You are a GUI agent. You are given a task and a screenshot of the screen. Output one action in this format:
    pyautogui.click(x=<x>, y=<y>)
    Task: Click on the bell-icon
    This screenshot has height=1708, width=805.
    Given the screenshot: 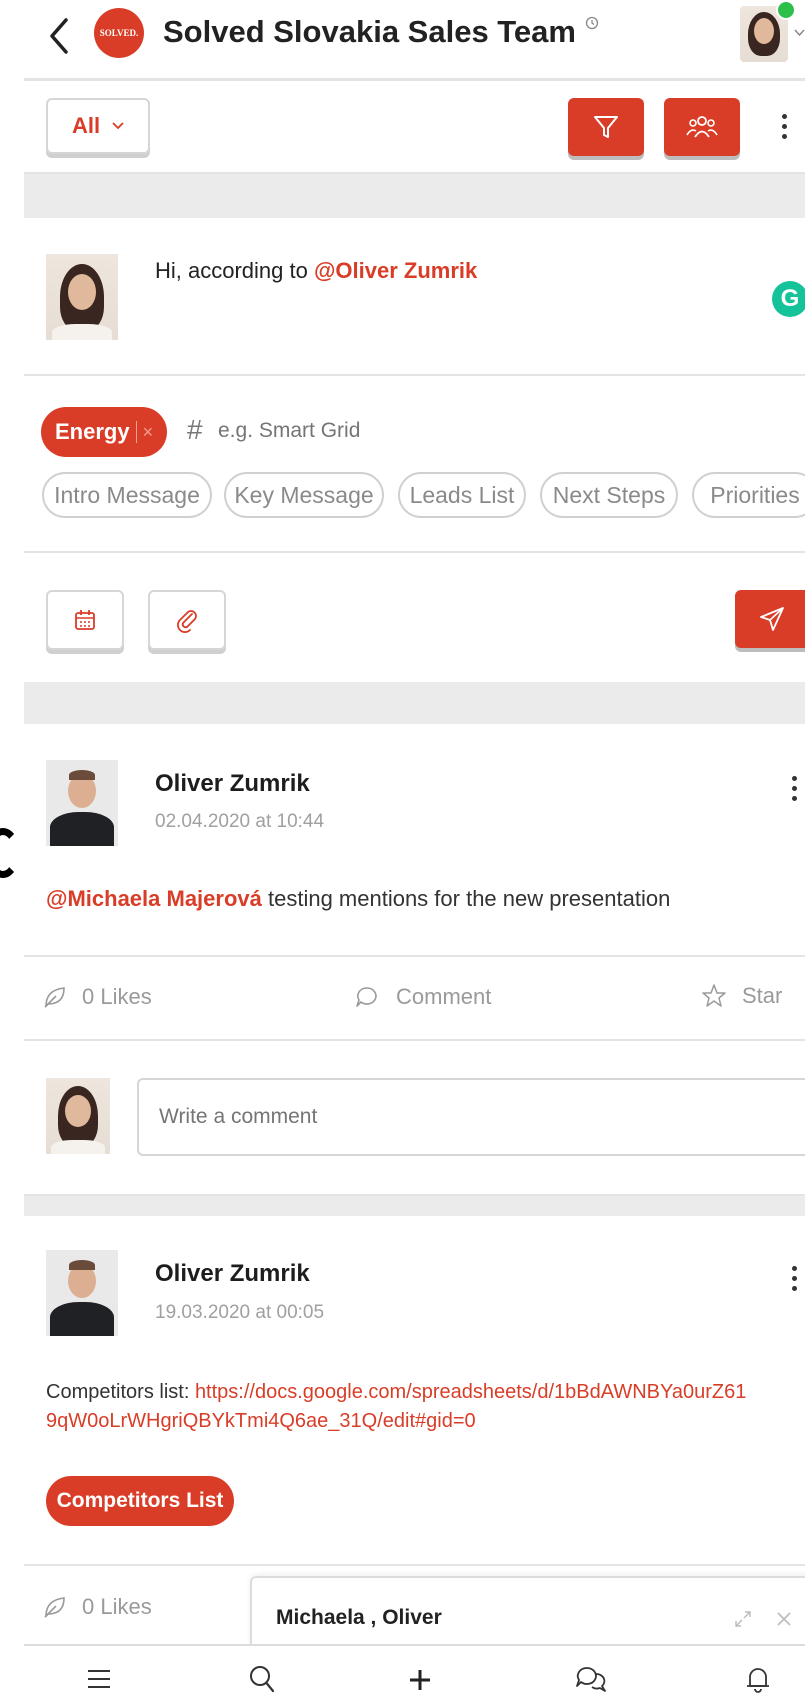 What is the action you would take?
    pyautogui.click(x=758, y=1679)
    